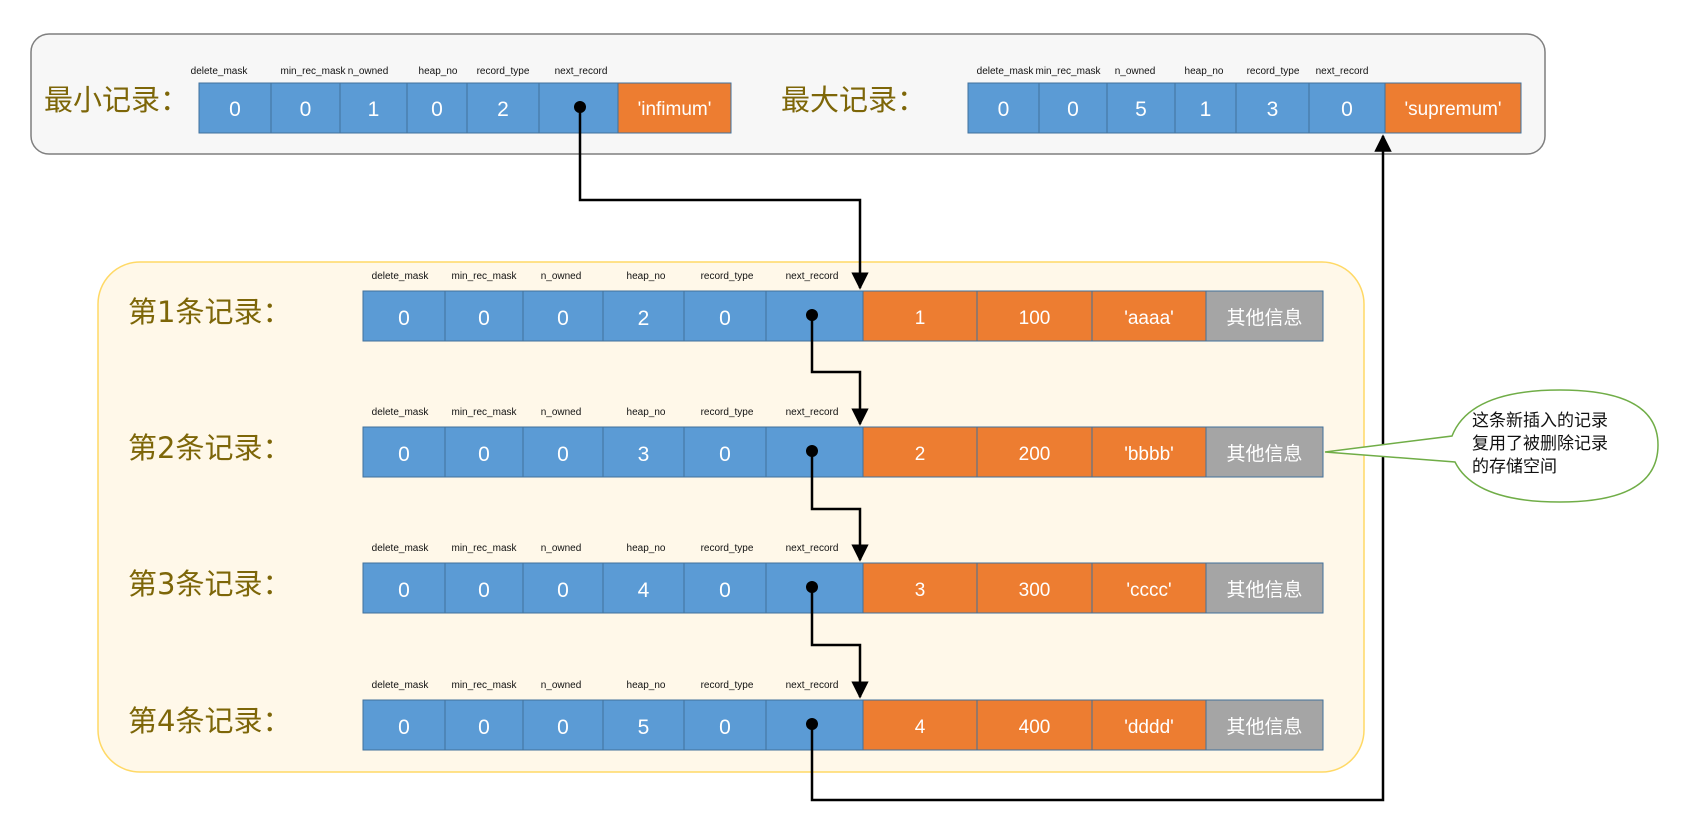 The height and width of the screenshot is (813, 1687). What do you see at coordinates (313, 71) in the screenshot?
I see `min-header-min_rec_mask: min_rec_mask` at bounding box center [313, 71].